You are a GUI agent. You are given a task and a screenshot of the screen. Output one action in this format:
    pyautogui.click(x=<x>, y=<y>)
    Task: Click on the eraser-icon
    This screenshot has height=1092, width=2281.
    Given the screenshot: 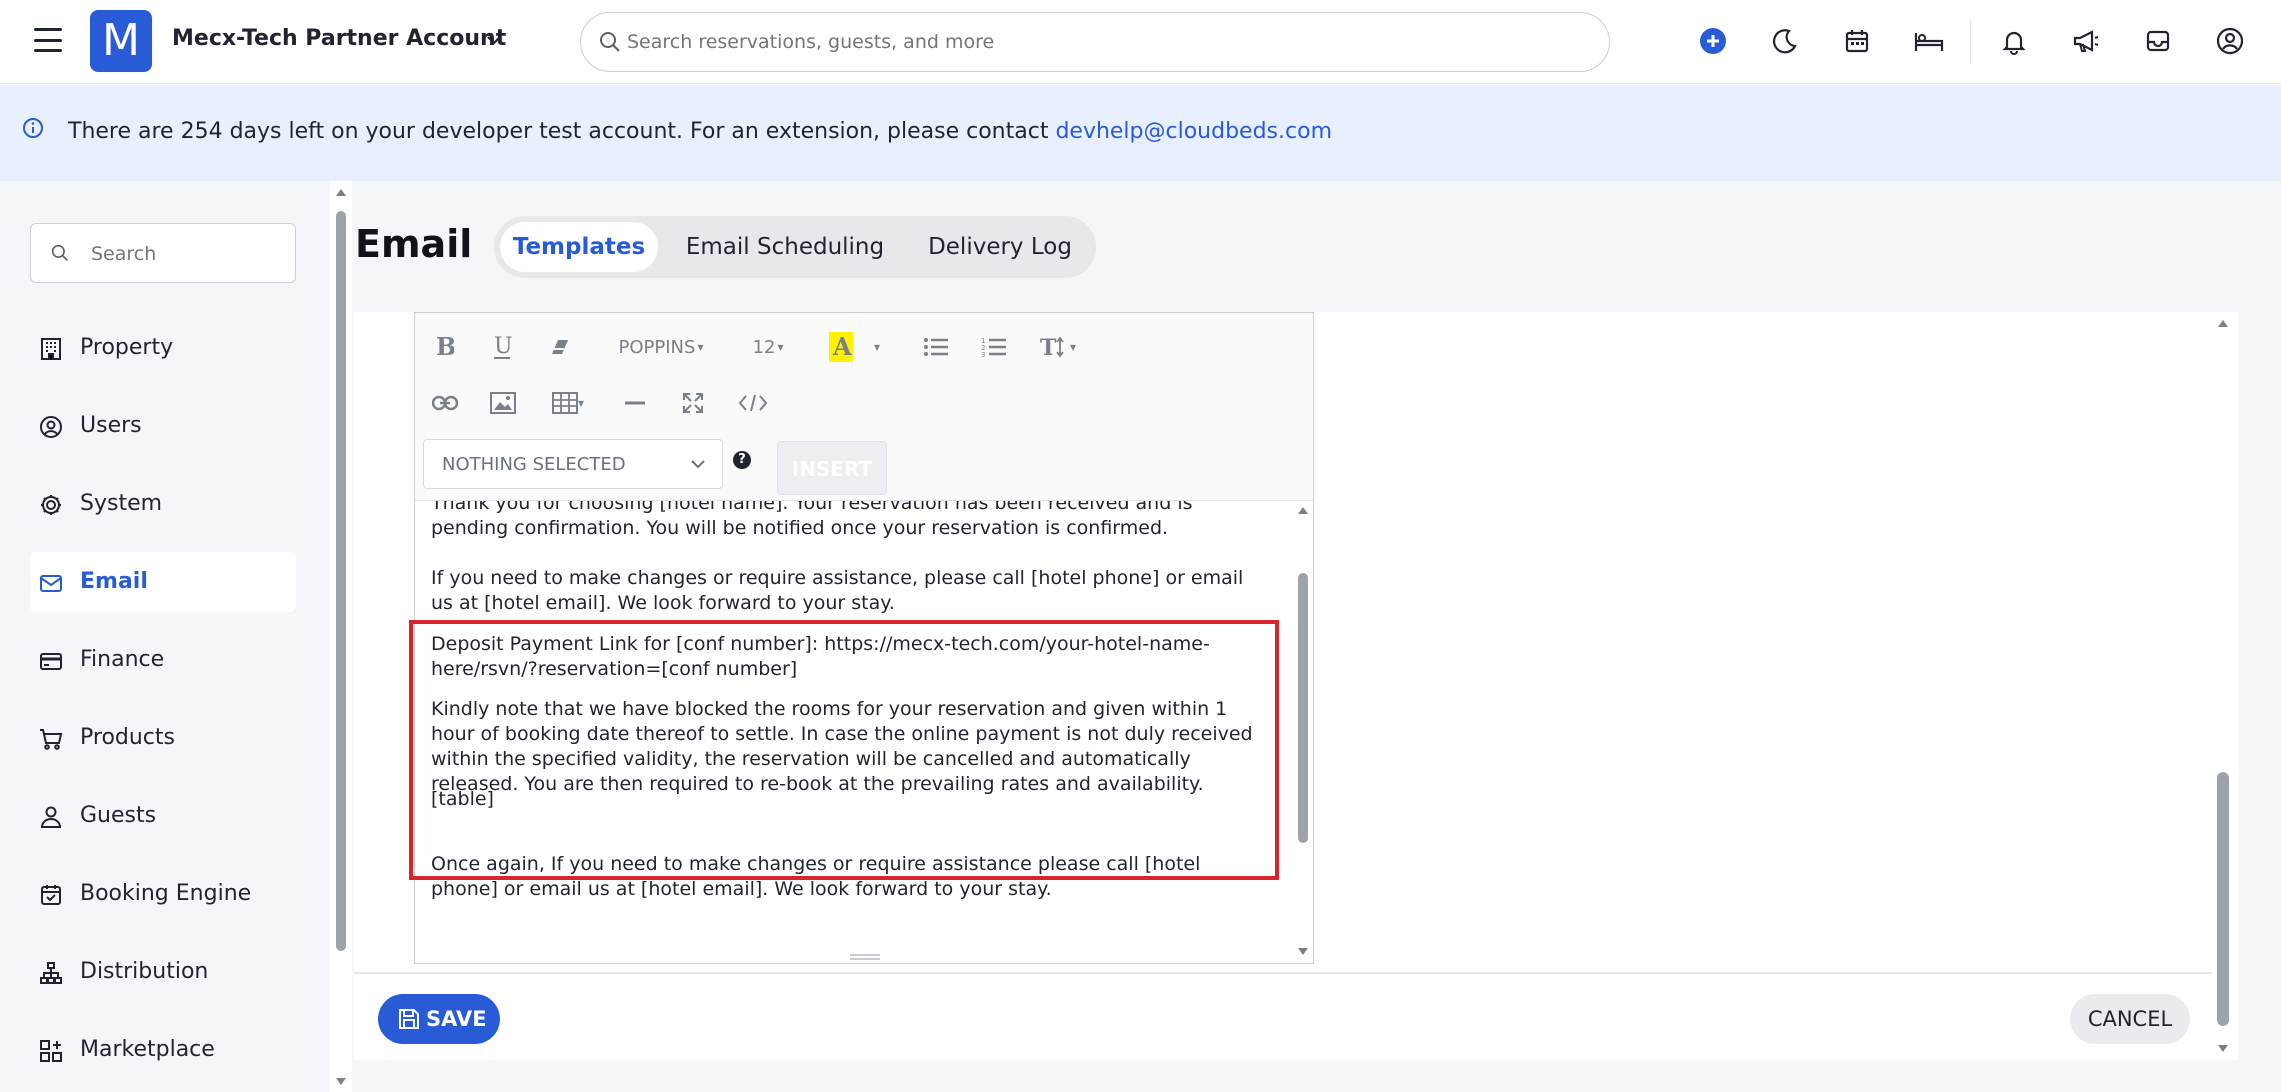 What is the action you would take?
    pyautogui.click(x=560, y=347)
    